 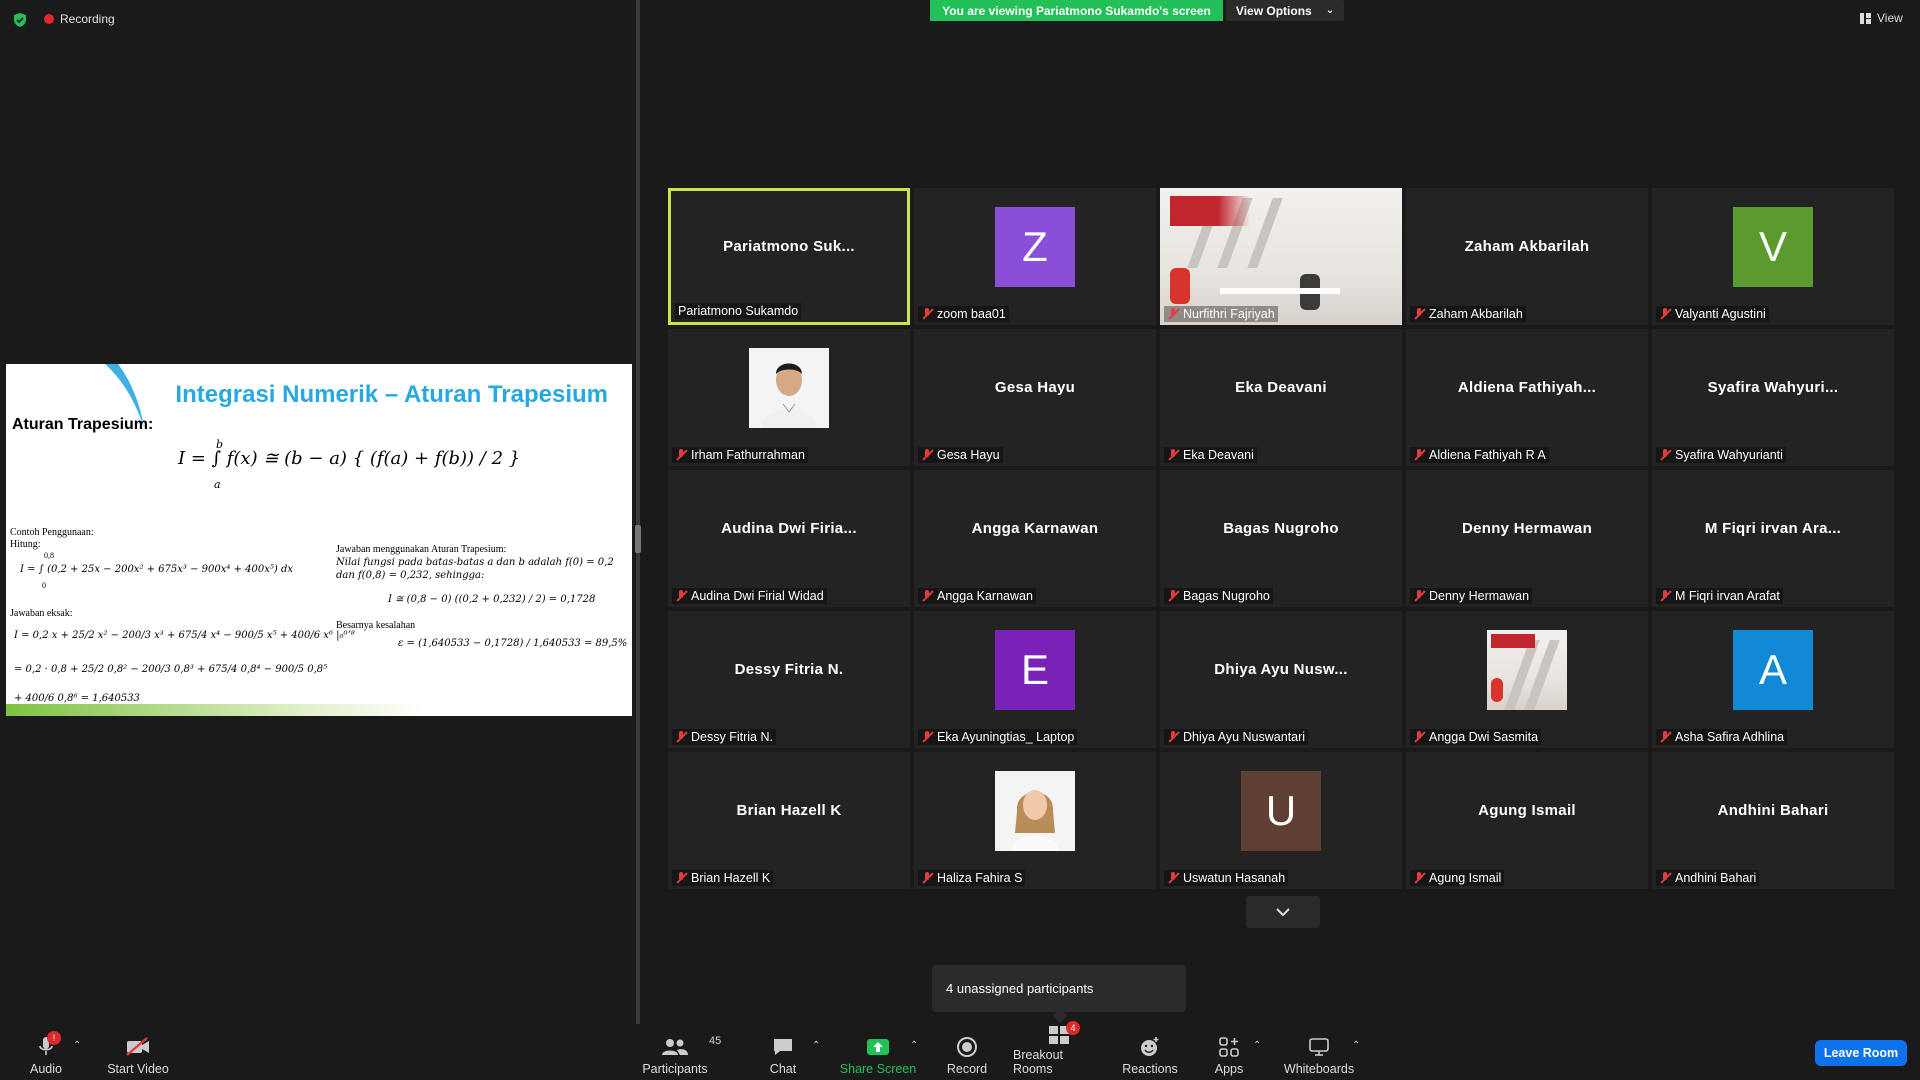 What do you see at coordinates (1035, 538) in the screenshot?
I see `participant-tile: Angga Karnawan Angga Karnawan` at bounding box center [1035, 538].